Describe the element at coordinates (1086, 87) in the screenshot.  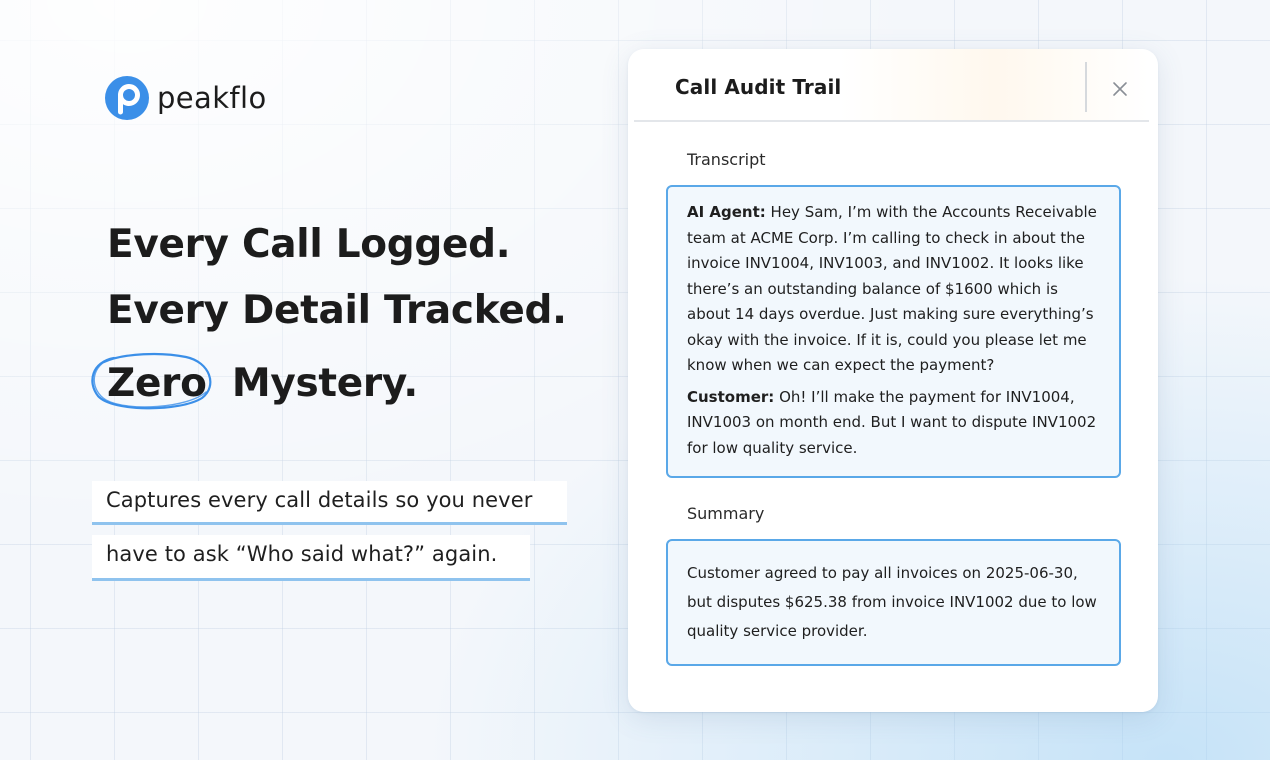
I see `header-divider` at that location.